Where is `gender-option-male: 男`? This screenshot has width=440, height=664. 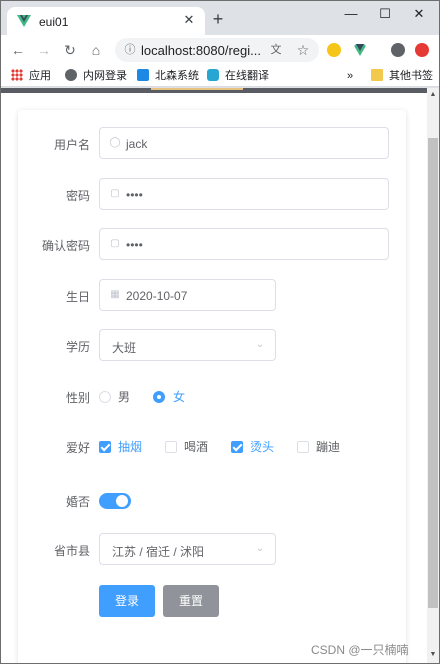 gender-option-male: 男 is located at coordinates (124, 397).